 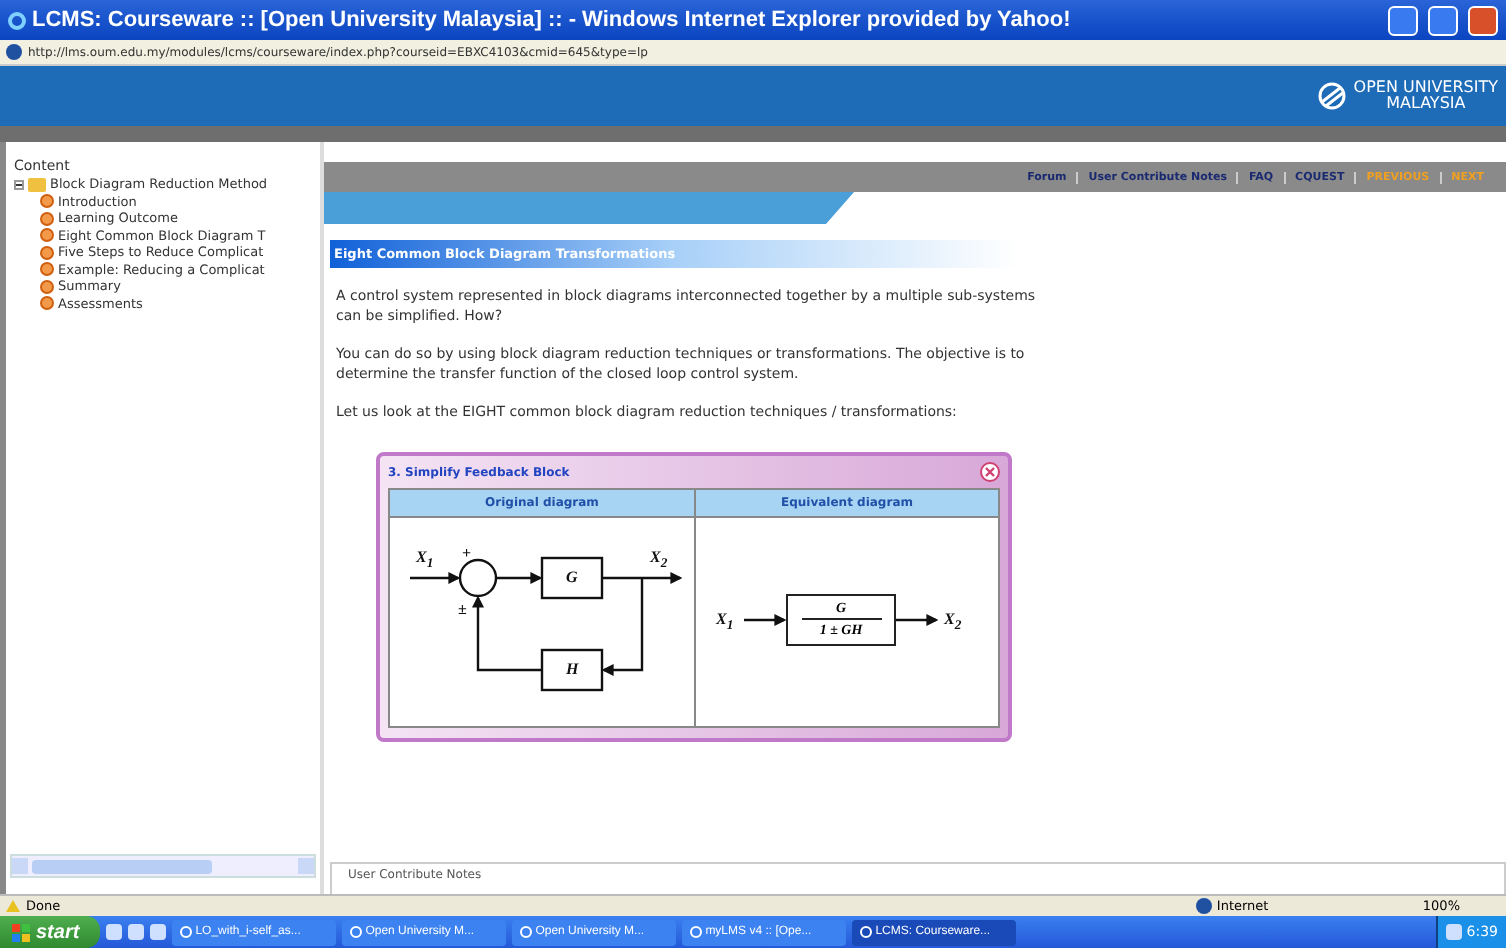 What do you see at coordinates (17, 20) in the screenshot?
I see `browser-icon` at bounding box center [17, 20].